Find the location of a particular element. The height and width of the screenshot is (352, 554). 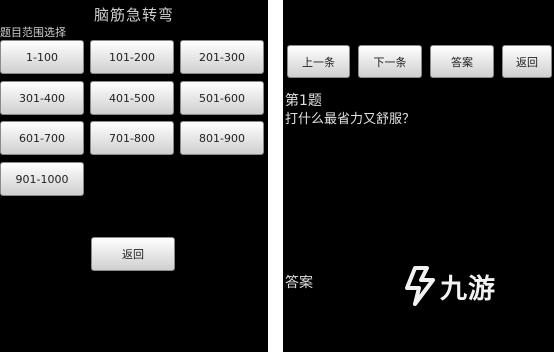

screen-divider is located at coordinates (275, 176).